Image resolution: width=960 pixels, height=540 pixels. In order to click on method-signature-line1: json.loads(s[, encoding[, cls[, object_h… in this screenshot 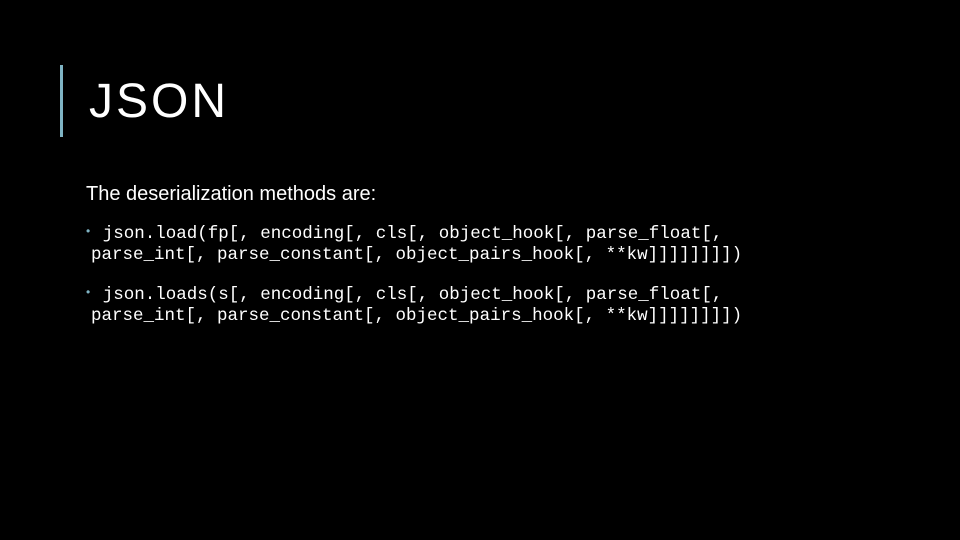, I will do `click(412, 295)`.